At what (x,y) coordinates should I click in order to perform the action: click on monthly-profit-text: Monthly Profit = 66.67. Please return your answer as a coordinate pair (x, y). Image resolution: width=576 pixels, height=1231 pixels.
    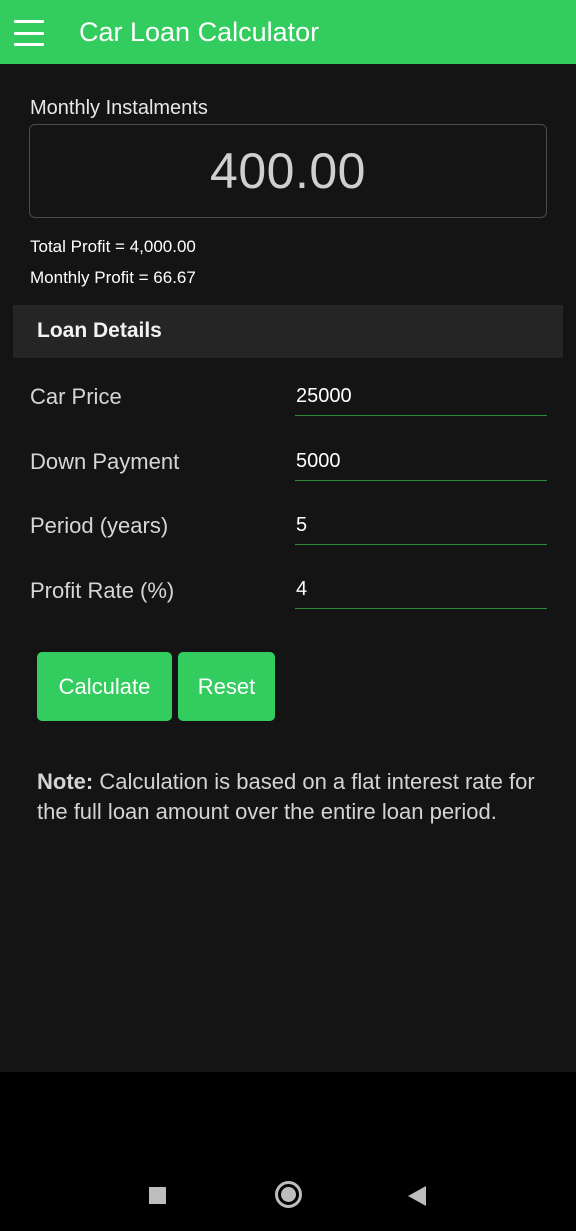
    Looking at the image, I should click on (113, 277).